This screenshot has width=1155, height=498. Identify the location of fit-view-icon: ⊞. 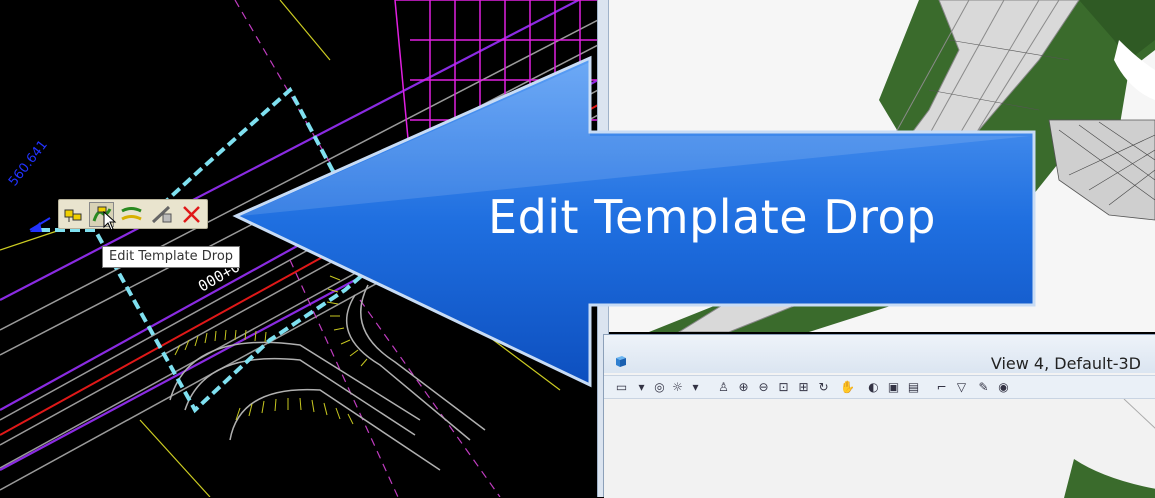
(803, 387).